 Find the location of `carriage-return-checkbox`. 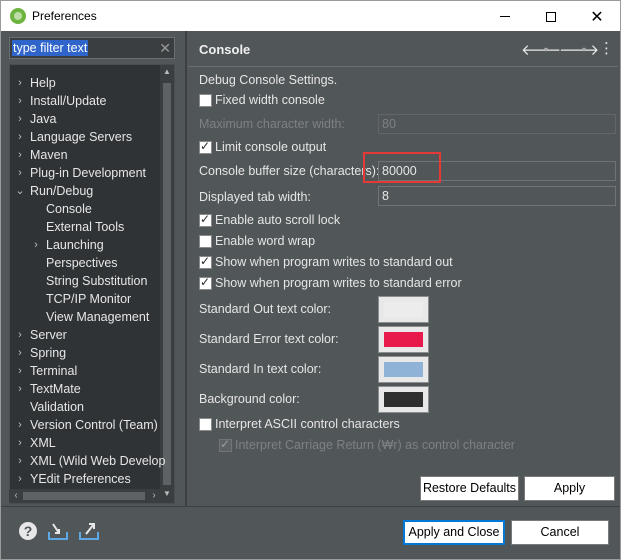

carriage-return-checkbox is located at coordinates (225, 444).